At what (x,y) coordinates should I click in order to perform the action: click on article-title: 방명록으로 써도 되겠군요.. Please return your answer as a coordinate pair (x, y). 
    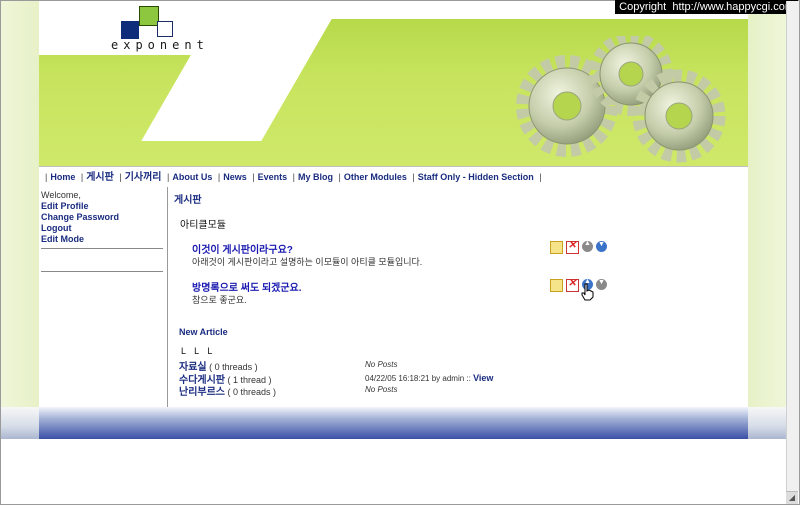
    Looking at the image, I should click on (247, 286).